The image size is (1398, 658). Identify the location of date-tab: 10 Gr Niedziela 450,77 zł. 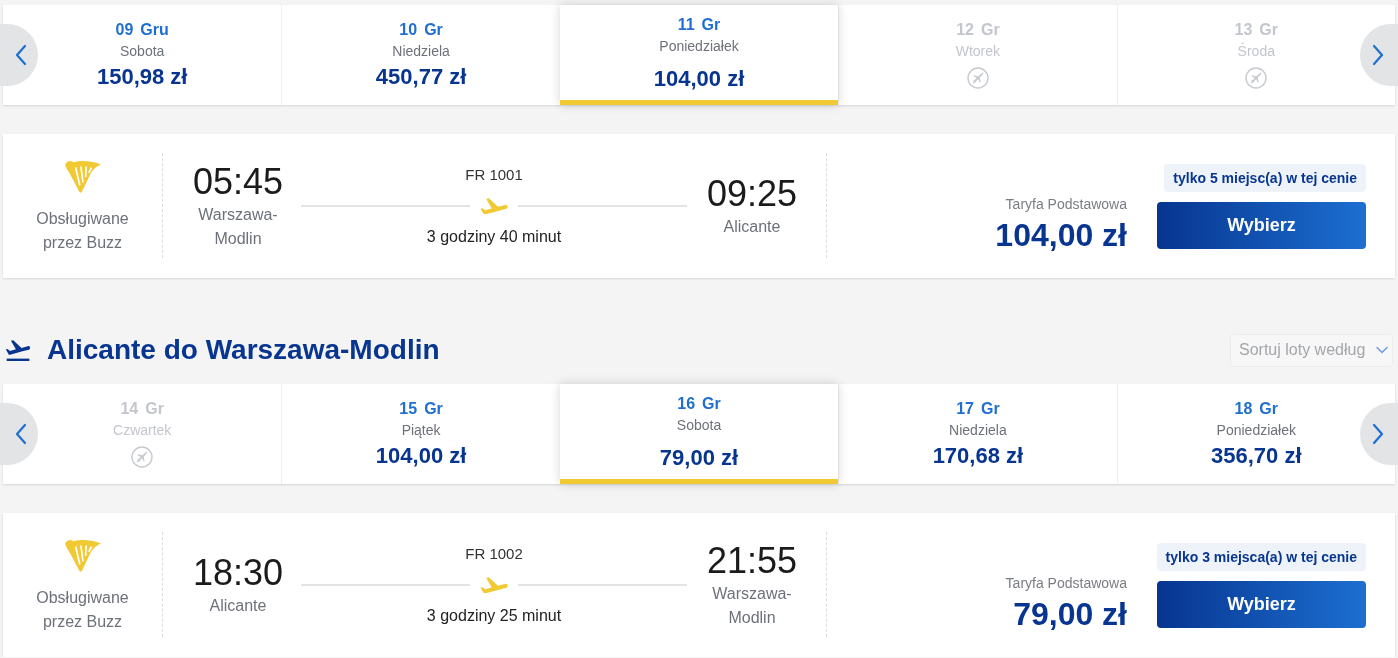
(420, 55).